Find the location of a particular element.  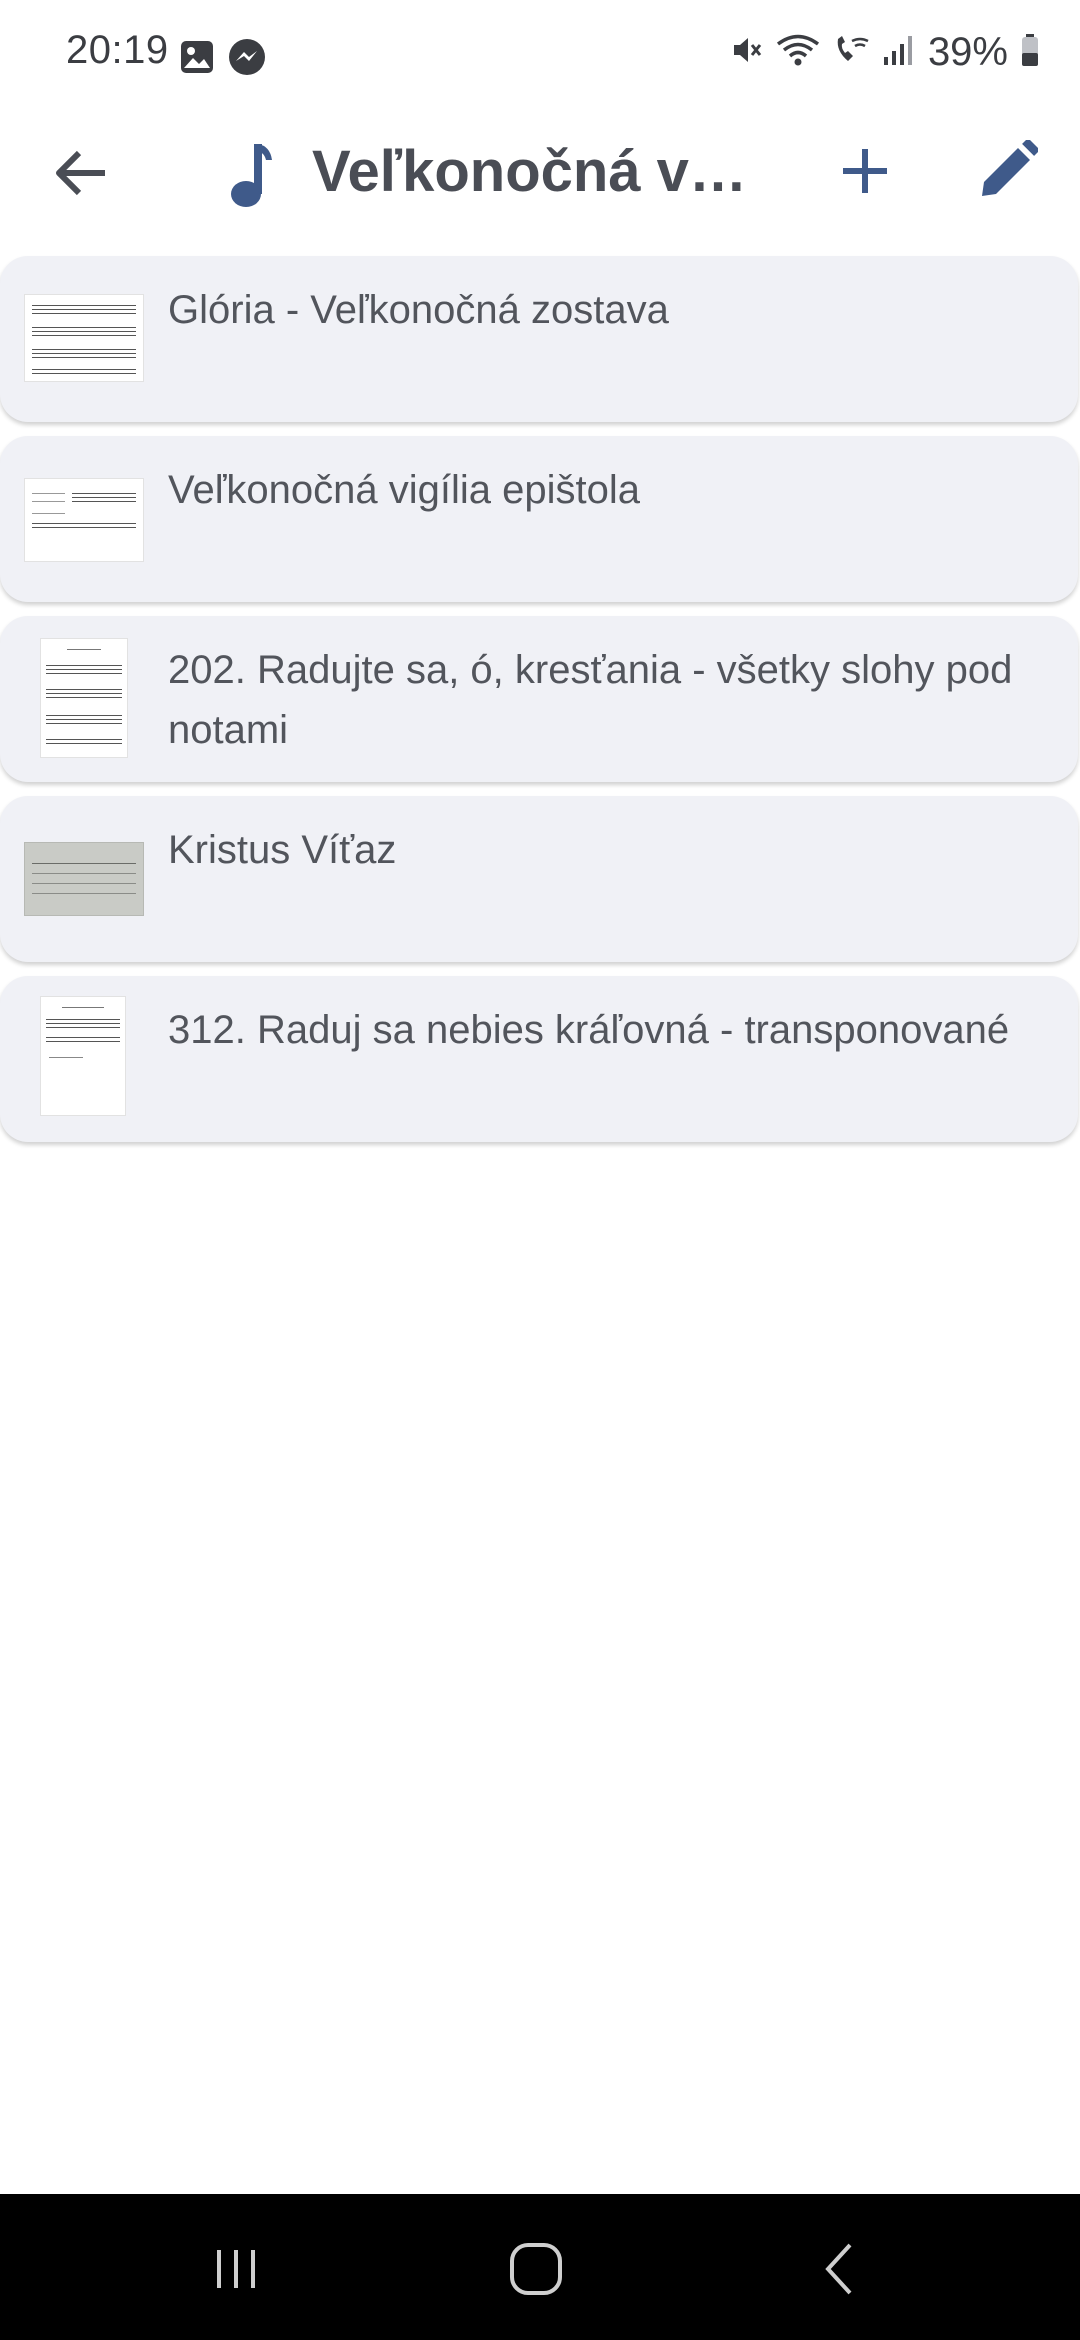

list-item: Glória - Veľkonočná zostava is located at coordinates (539, 339).